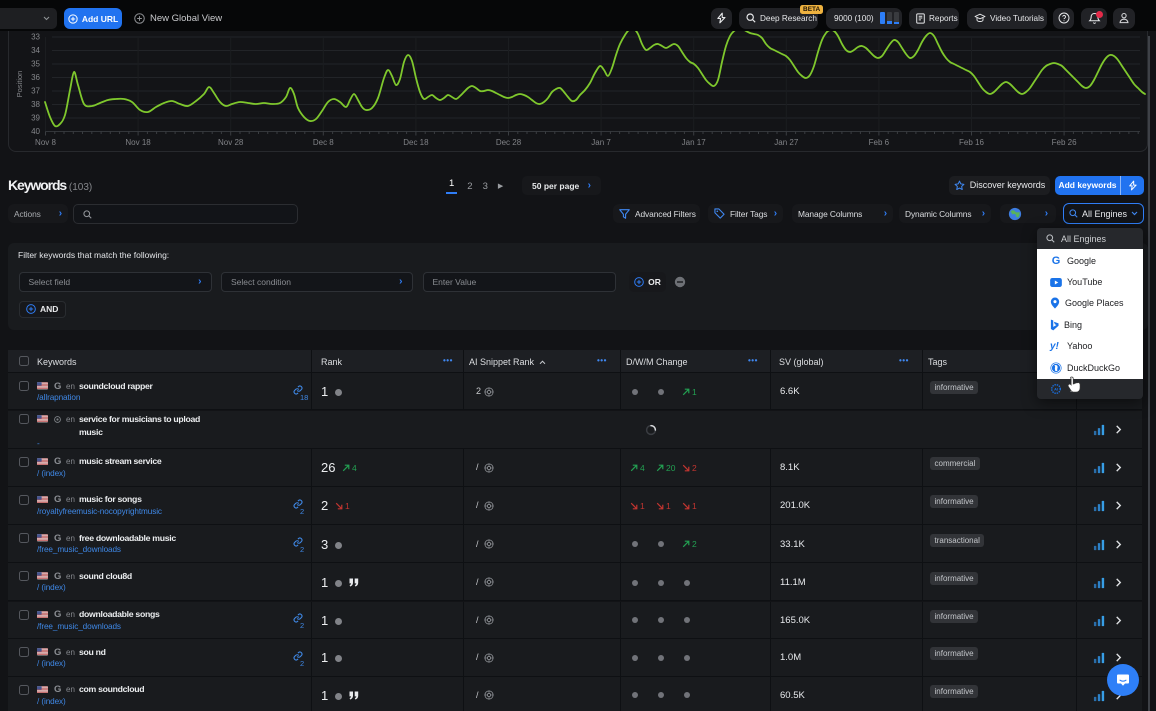 This screenshot has width=1156, height=711. I want to click on svg-text: Jan 7, so click(601, 142).